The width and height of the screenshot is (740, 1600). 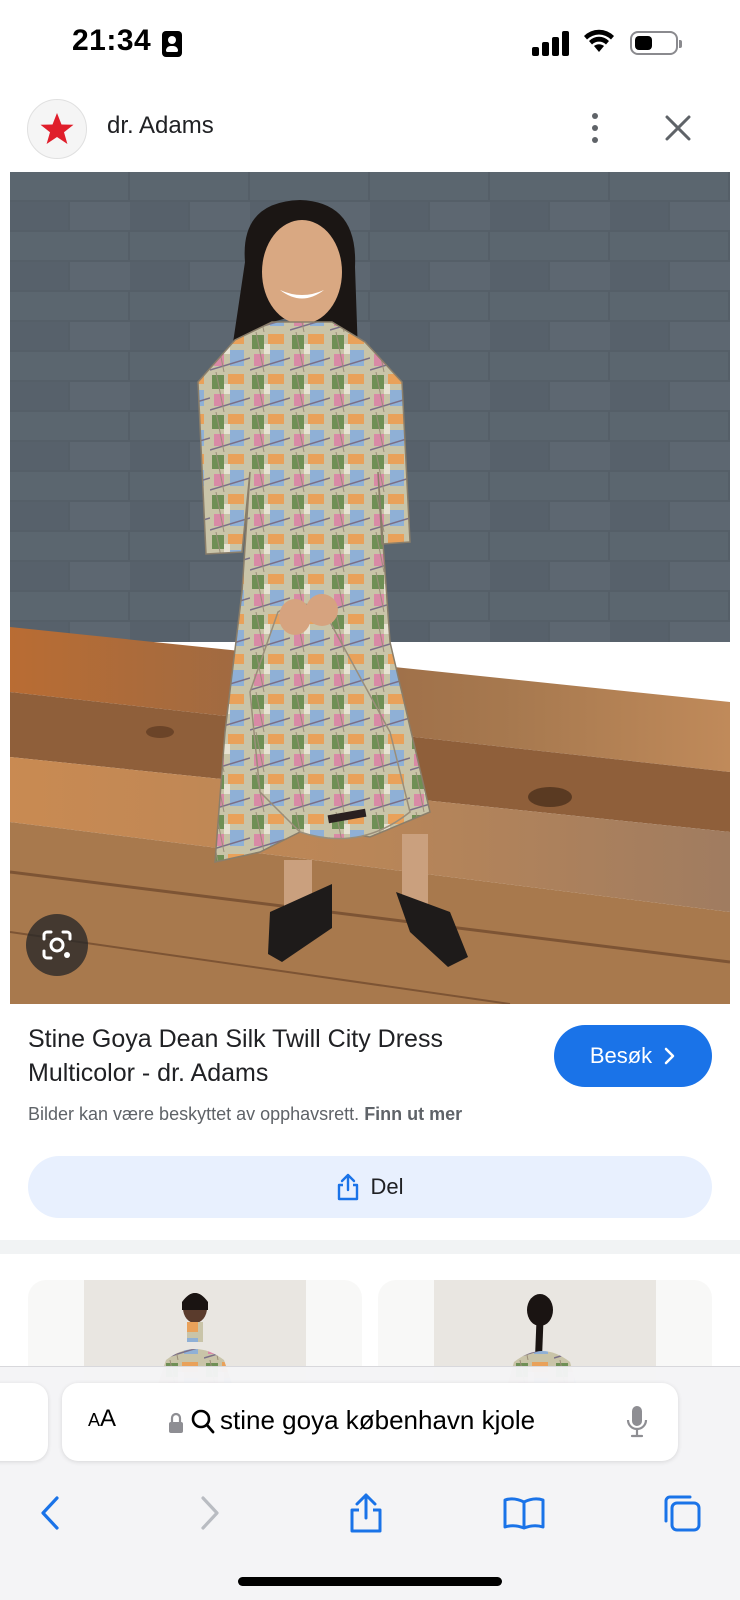 I want to click on more-vert-icon, so click(x=595, y=128).